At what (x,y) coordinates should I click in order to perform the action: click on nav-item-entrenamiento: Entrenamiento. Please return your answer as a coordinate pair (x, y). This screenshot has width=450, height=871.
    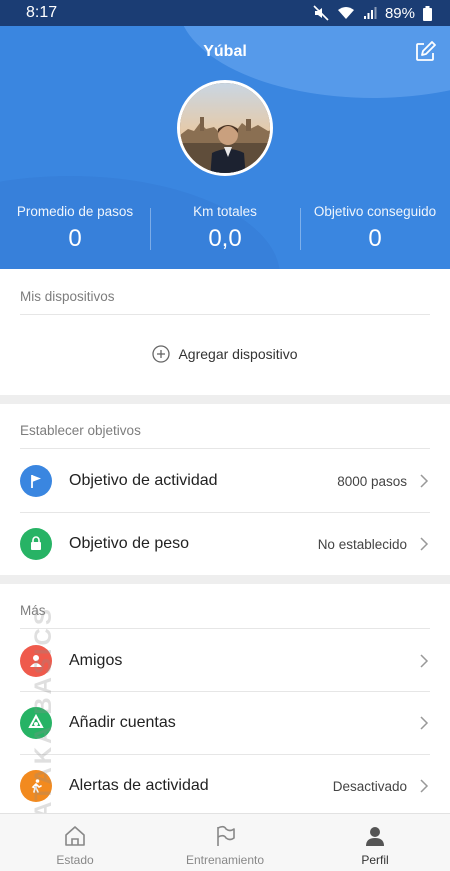
    Looking at the image, I should click on (225, 842).